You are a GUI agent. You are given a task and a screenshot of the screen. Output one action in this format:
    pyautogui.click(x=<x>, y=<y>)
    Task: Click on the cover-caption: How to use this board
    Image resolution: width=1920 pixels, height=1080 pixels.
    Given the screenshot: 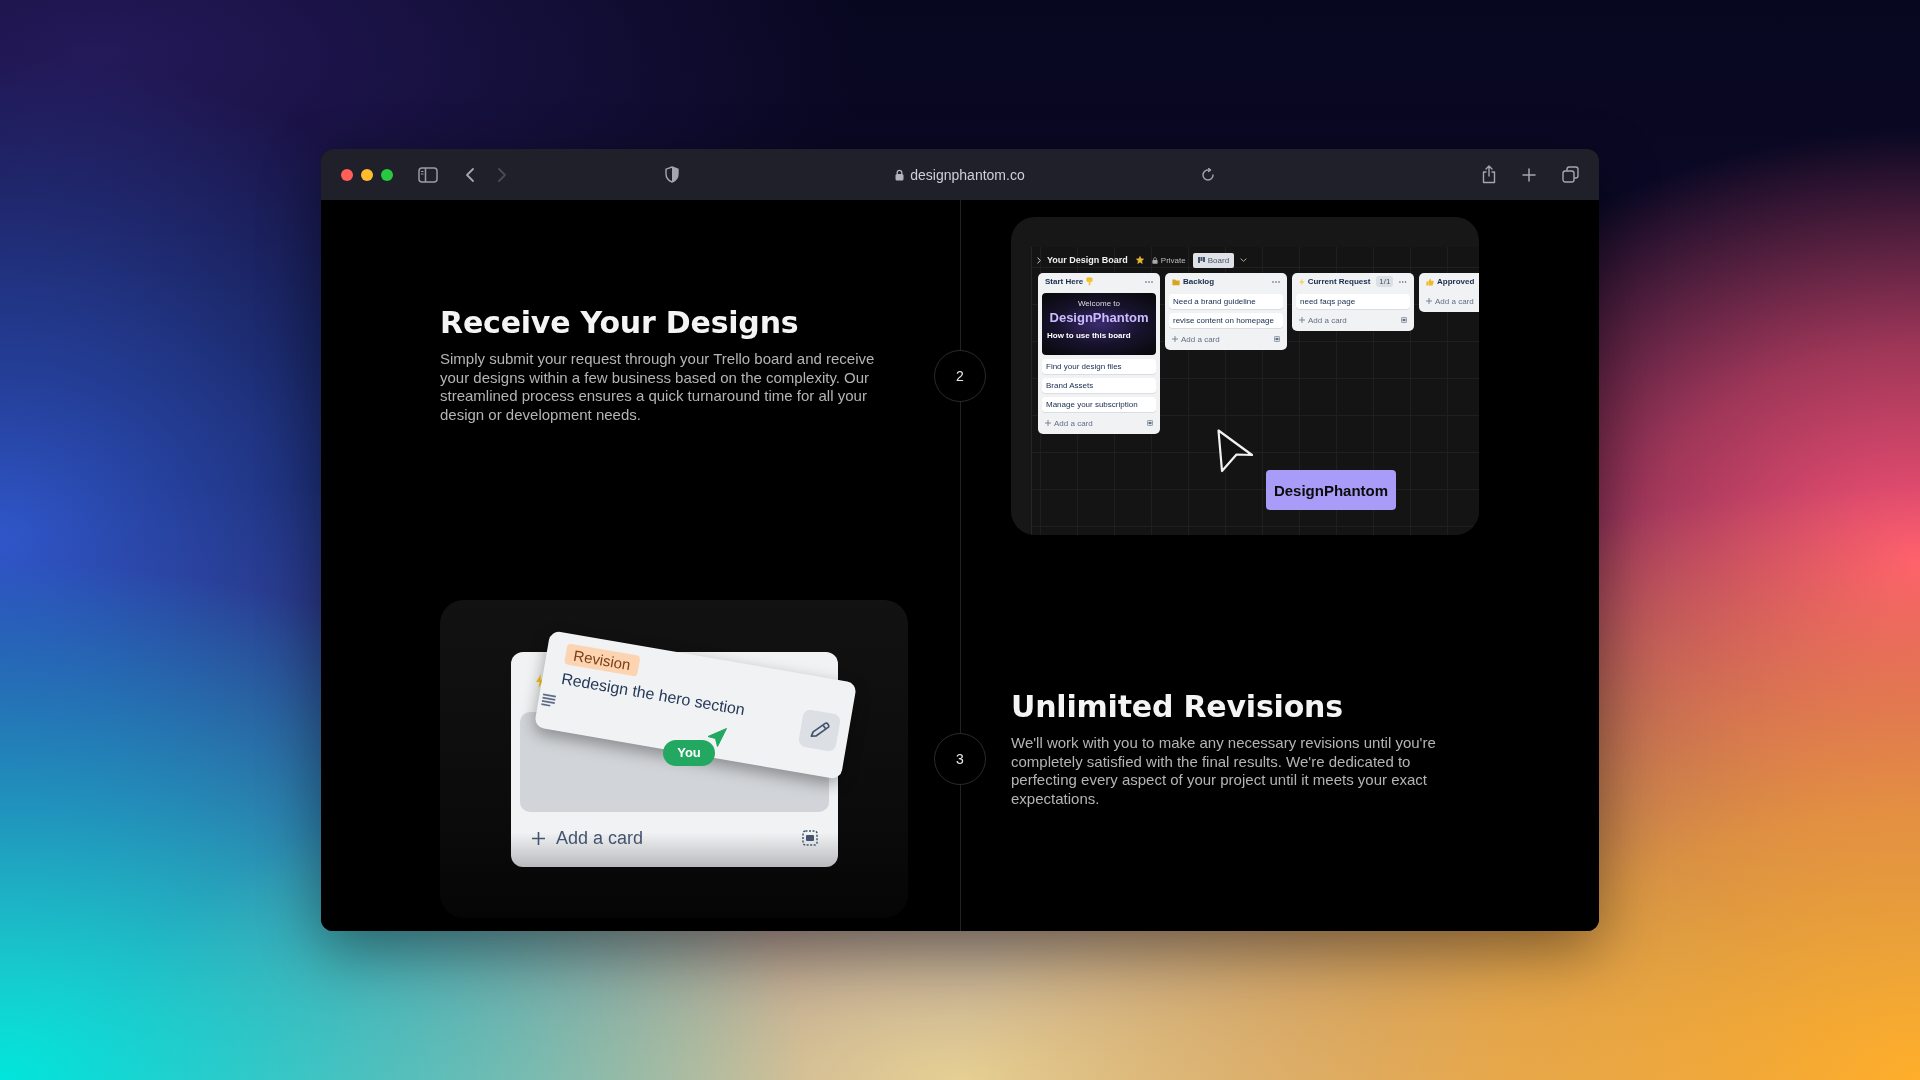 What is the action you would take?
    pyautogui.click(x=1089, y=335)
    